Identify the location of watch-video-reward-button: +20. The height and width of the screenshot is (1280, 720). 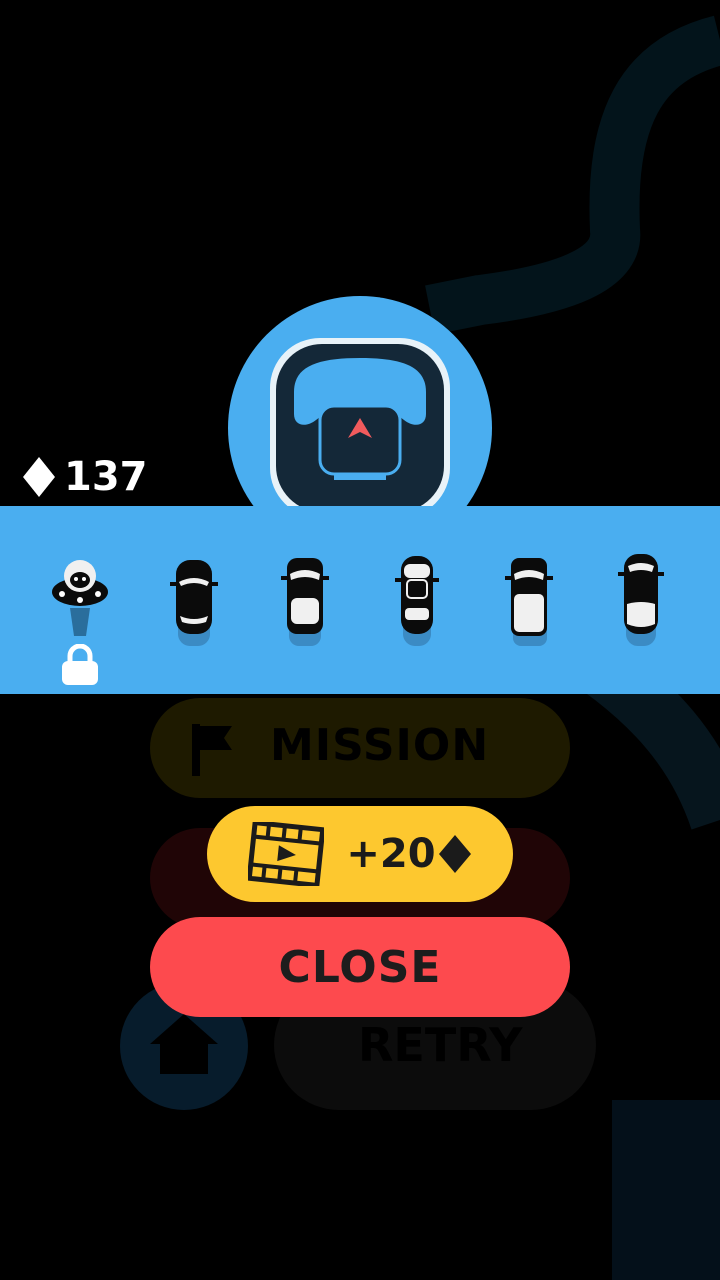
(360, 854).